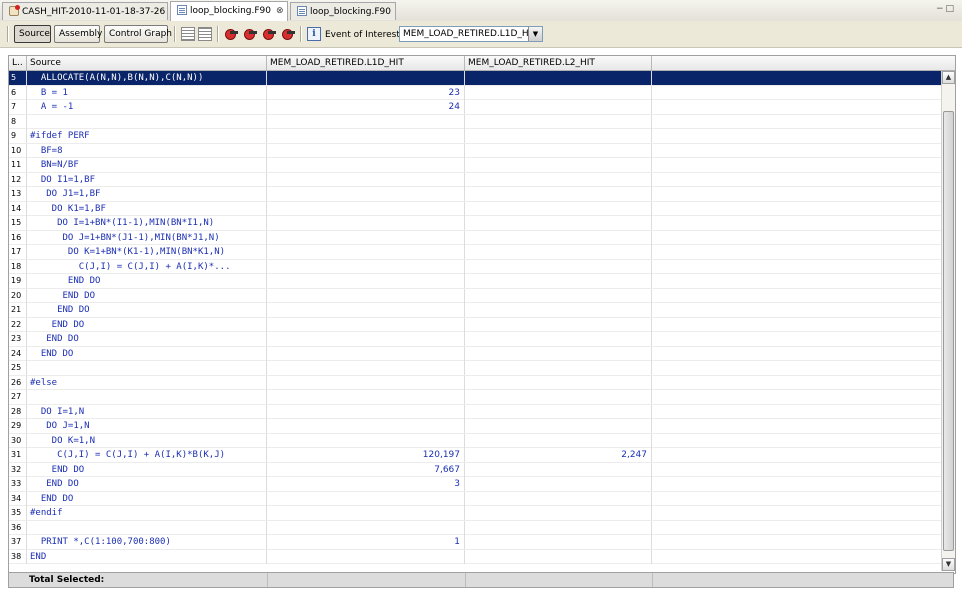 The image size is (962, 596). Describe the element at coordinates (475, 411) in the screenshot. I see `table-row: 28 DO I=1,N` at that location.